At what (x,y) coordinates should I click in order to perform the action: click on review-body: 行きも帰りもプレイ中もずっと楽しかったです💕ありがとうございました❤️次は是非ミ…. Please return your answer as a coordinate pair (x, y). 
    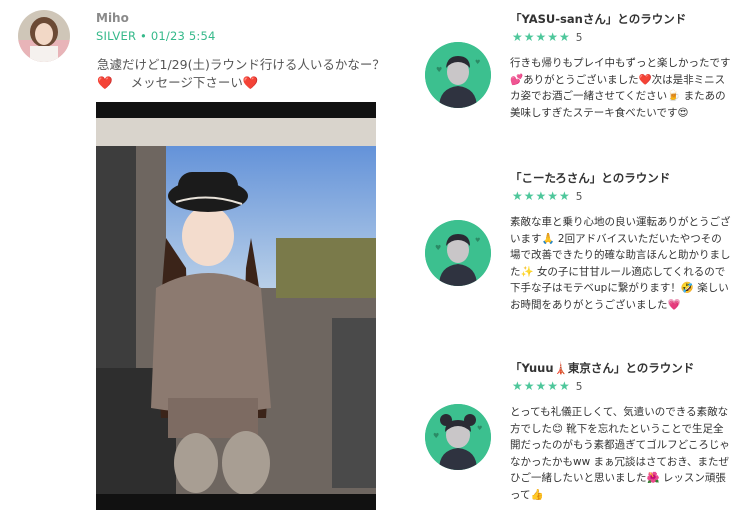
    Looking at the image, I should click on (620, 88).